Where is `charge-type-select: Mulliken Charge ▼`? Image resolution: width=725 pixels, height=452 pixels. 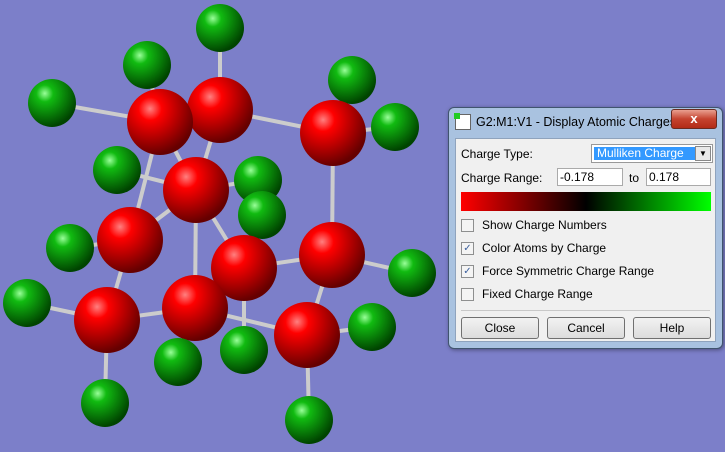
charge-type-select: Mulliken Charge ▼ is located at coordinates (652, 153).